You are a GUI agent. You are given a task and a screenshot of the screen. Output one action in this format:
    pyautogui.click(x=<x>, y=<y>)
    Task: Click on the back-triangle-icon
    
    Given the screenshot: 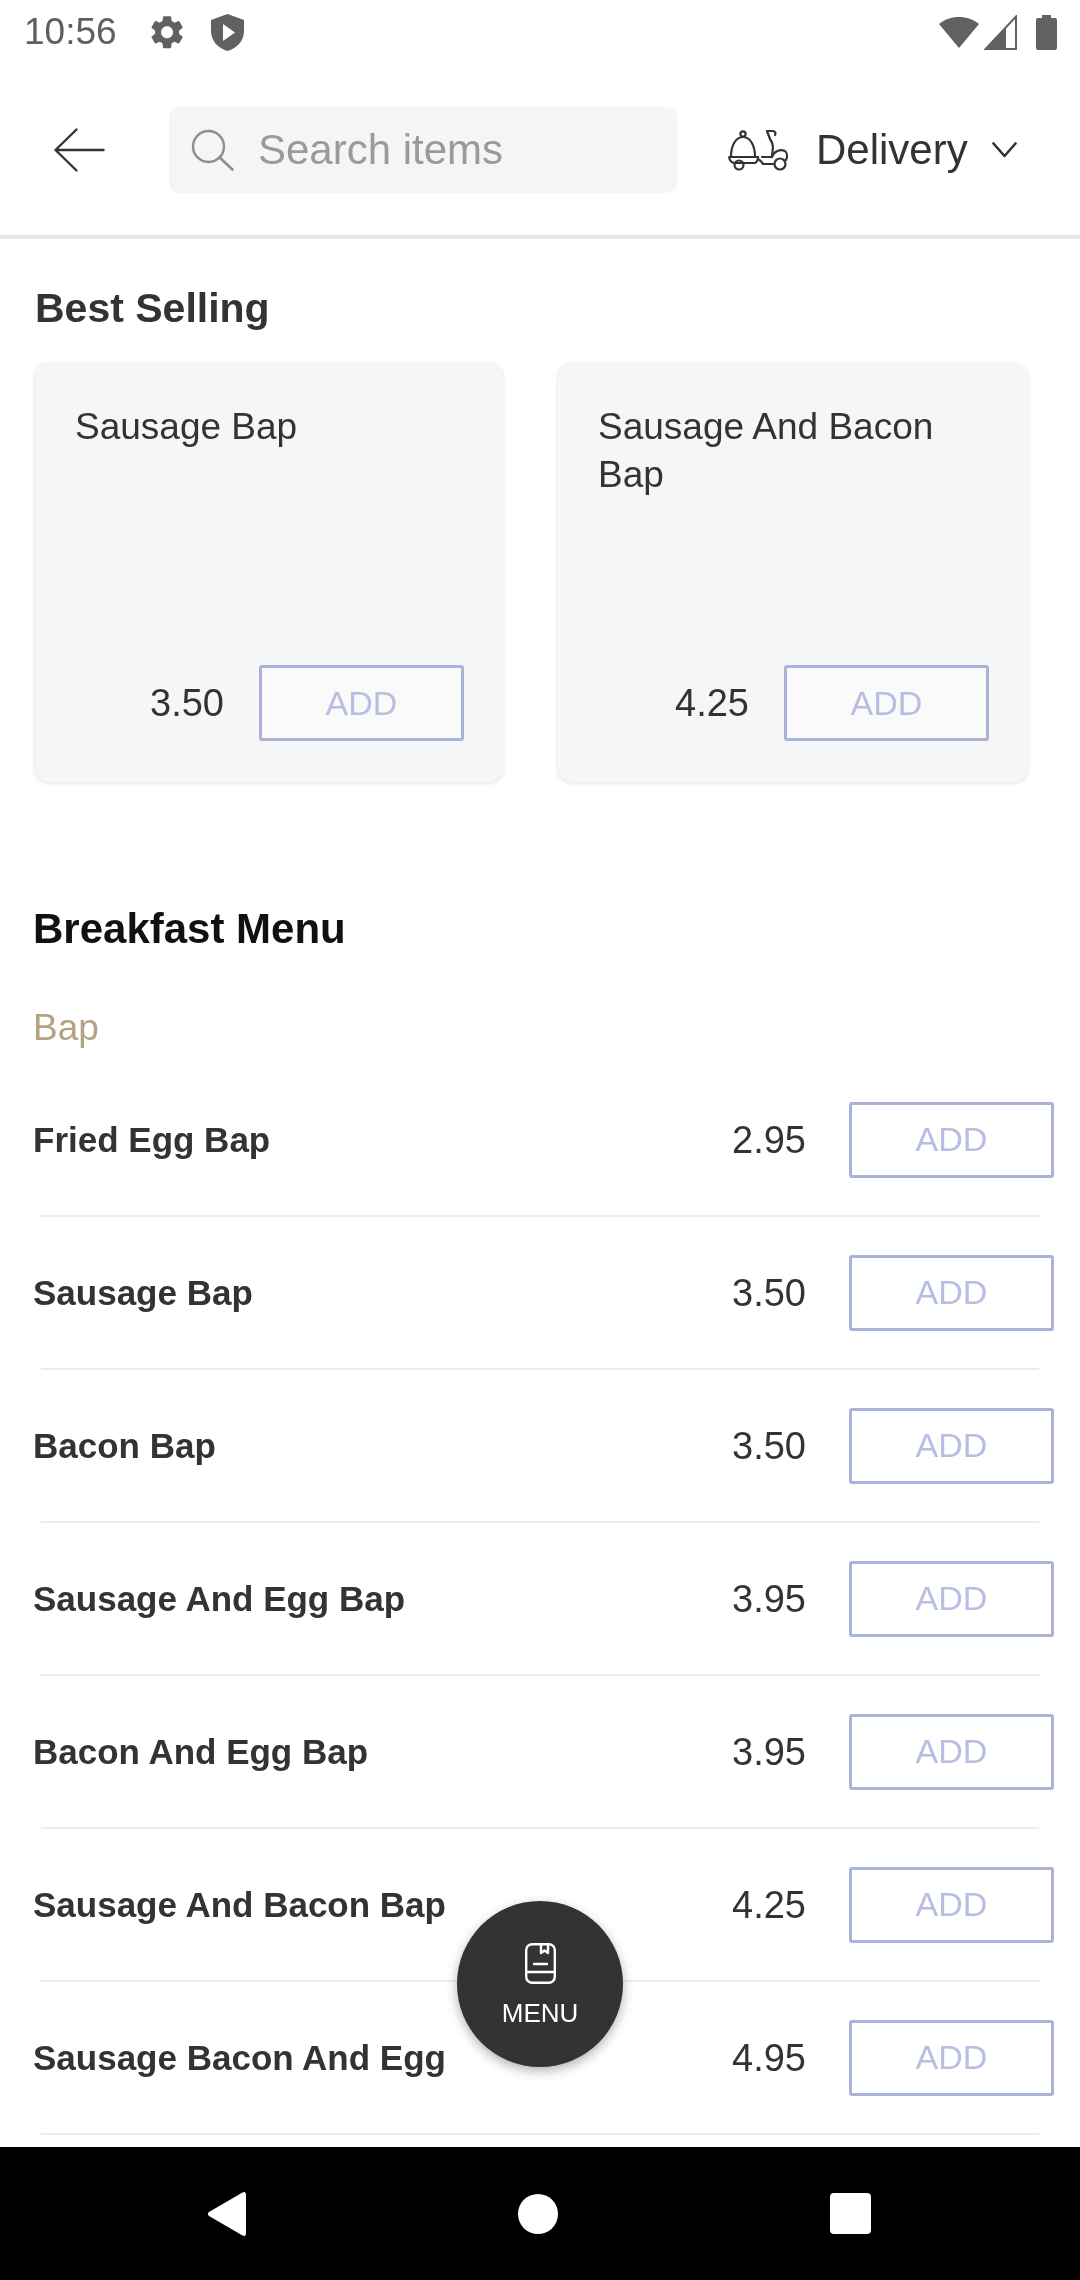 What is the action you would take?
    pyautogui.click(x=226, y=2213)
    